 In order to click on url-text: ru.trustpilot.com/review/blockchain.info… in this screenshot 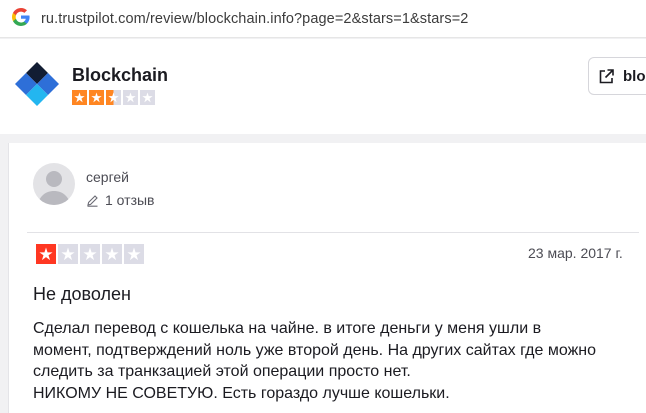, I will do `click(254, 19)`.